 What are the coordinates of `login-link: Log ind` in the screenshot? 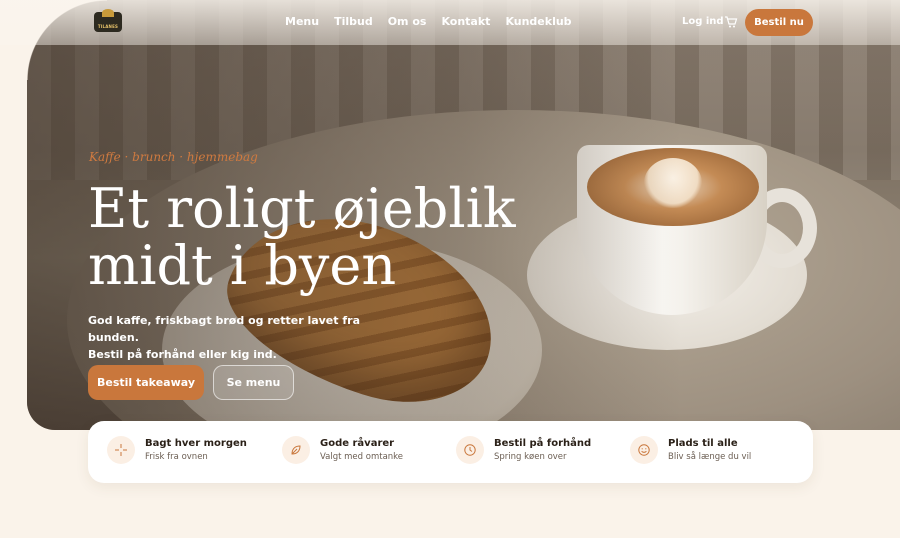 It's located at (703, 21).